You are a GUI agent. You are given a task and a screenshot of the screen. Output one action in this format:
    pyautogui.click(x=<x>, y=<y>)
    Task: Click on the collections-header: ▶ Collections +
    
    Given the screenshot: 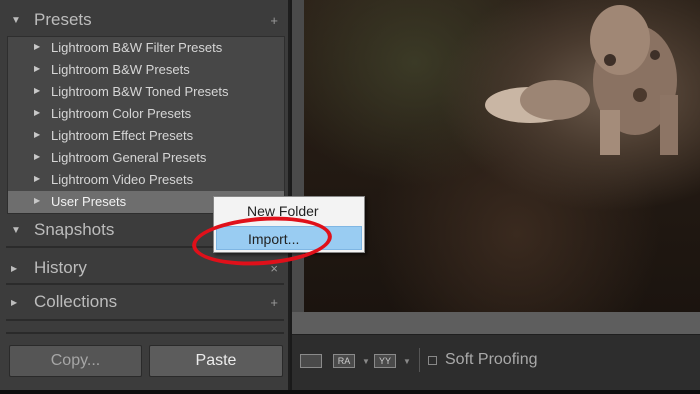 What is the action you would take?
    pyautogui.click(x=144, y=302)
    